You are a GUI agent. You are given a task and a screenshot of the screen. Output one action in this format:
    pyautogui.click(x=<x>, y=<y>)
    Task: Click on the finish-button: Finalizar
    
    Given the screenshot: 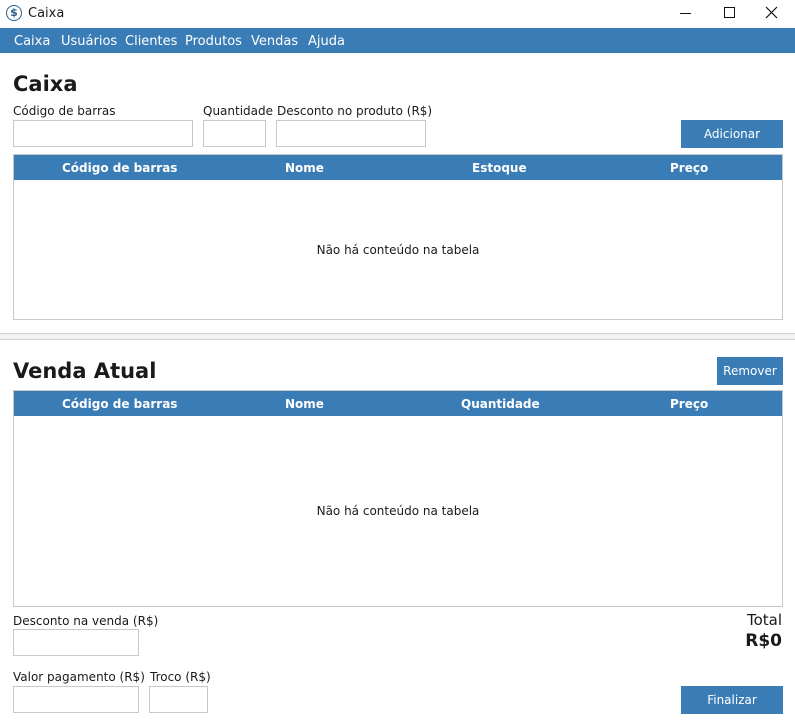 What is the action you would take?
    pyautogui.click(x=732, y=700)
    